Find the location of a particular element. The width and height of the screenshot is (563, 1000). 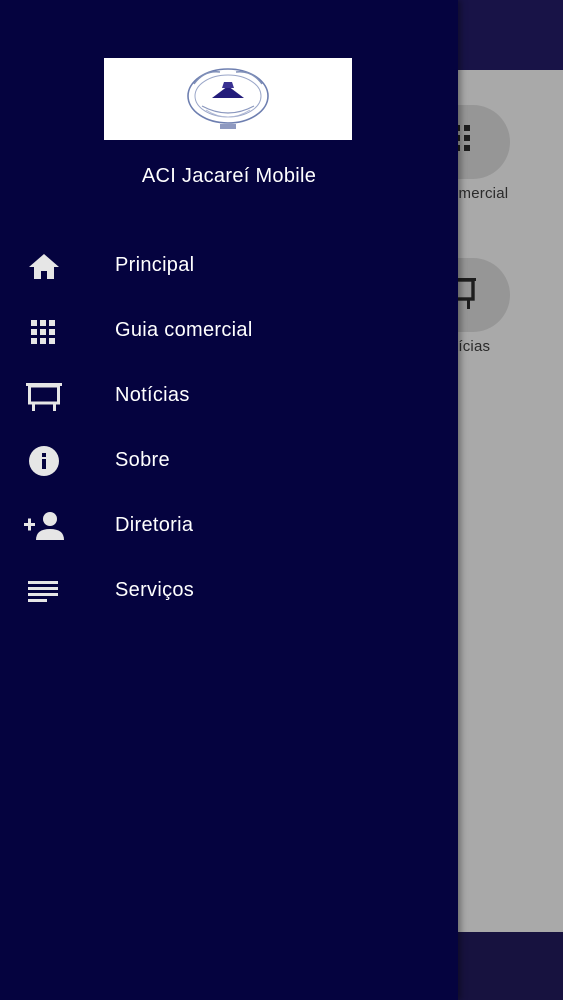

aci-jacarei-logo is located at coordinates (228, 98).